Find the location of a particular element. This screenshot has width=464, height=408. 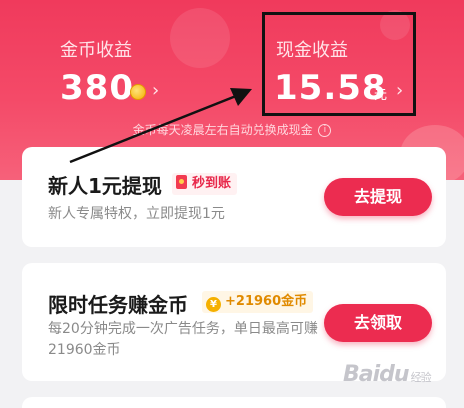

task-description: 新人专属特权，立即提现1元 is located at coordinates (136, 214).